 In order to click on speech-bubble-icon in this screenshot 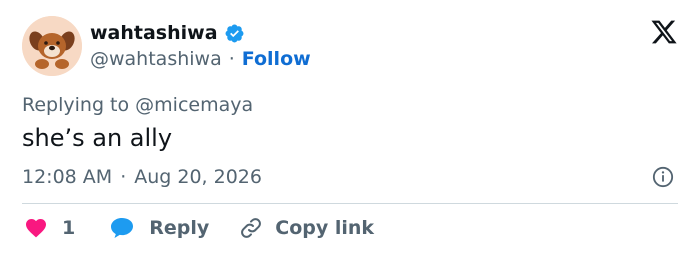, I will do `click(122, 228)`.